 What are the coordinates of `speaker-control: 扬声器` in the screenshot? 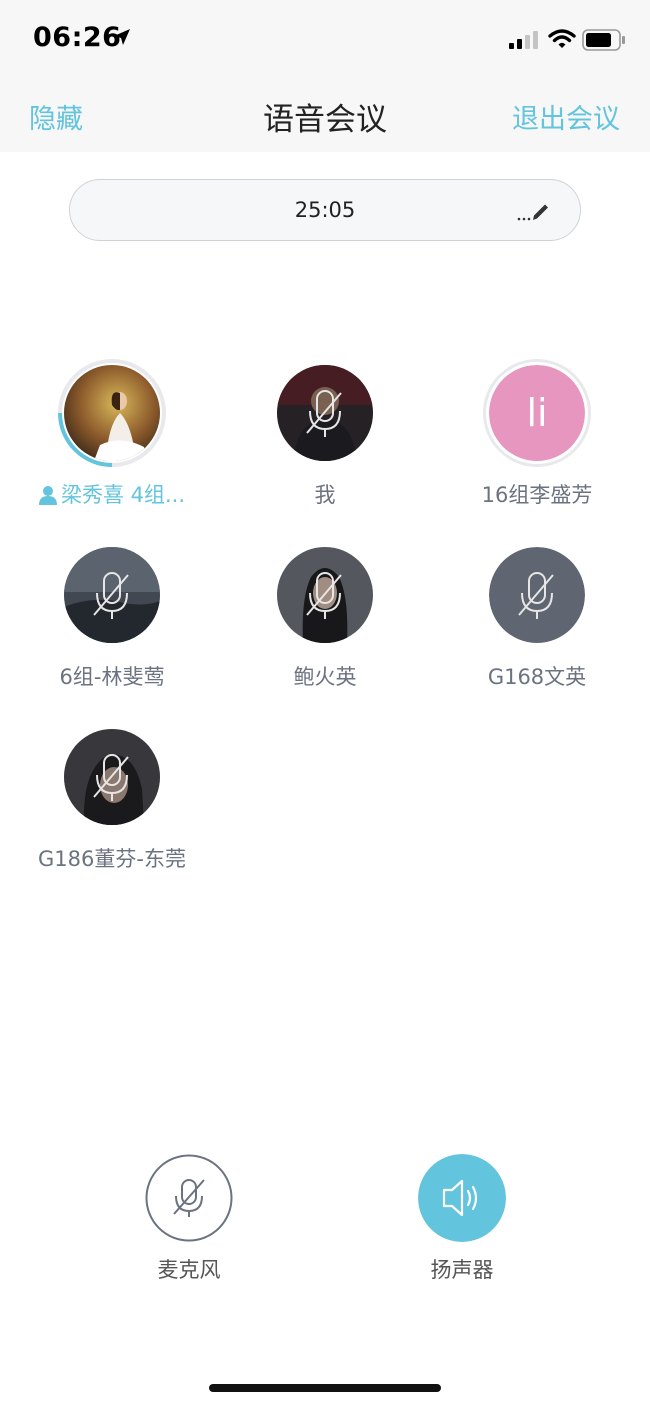 It's located at (462, 1229).